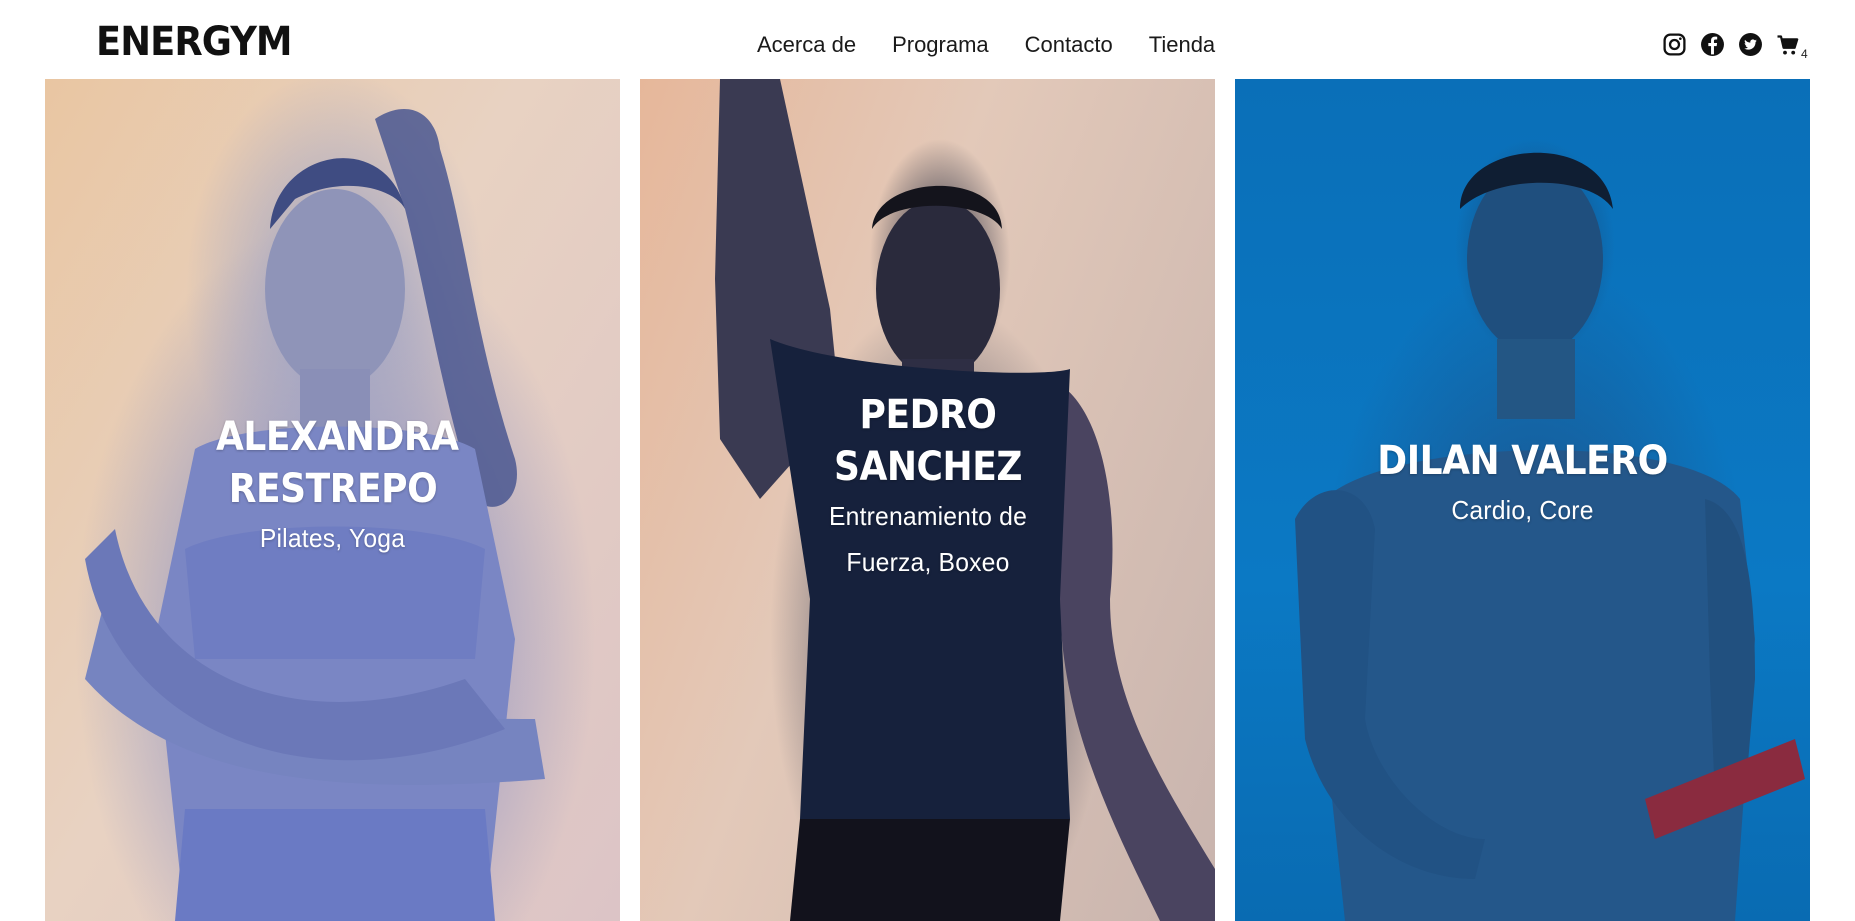  Describe the element at coordinates (332, 538) in the screenshot. I see `trainer-specialty: Pilates, Yoga` at that location.